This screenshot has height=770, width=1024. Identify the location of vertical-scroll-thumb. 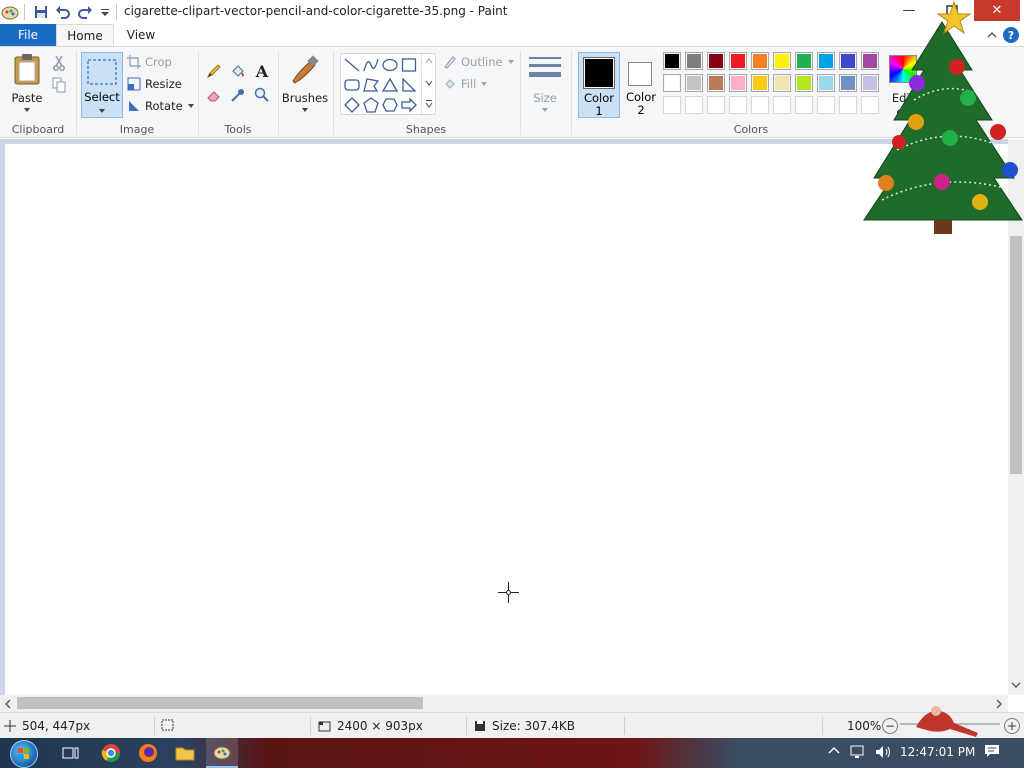
(1016, 355).